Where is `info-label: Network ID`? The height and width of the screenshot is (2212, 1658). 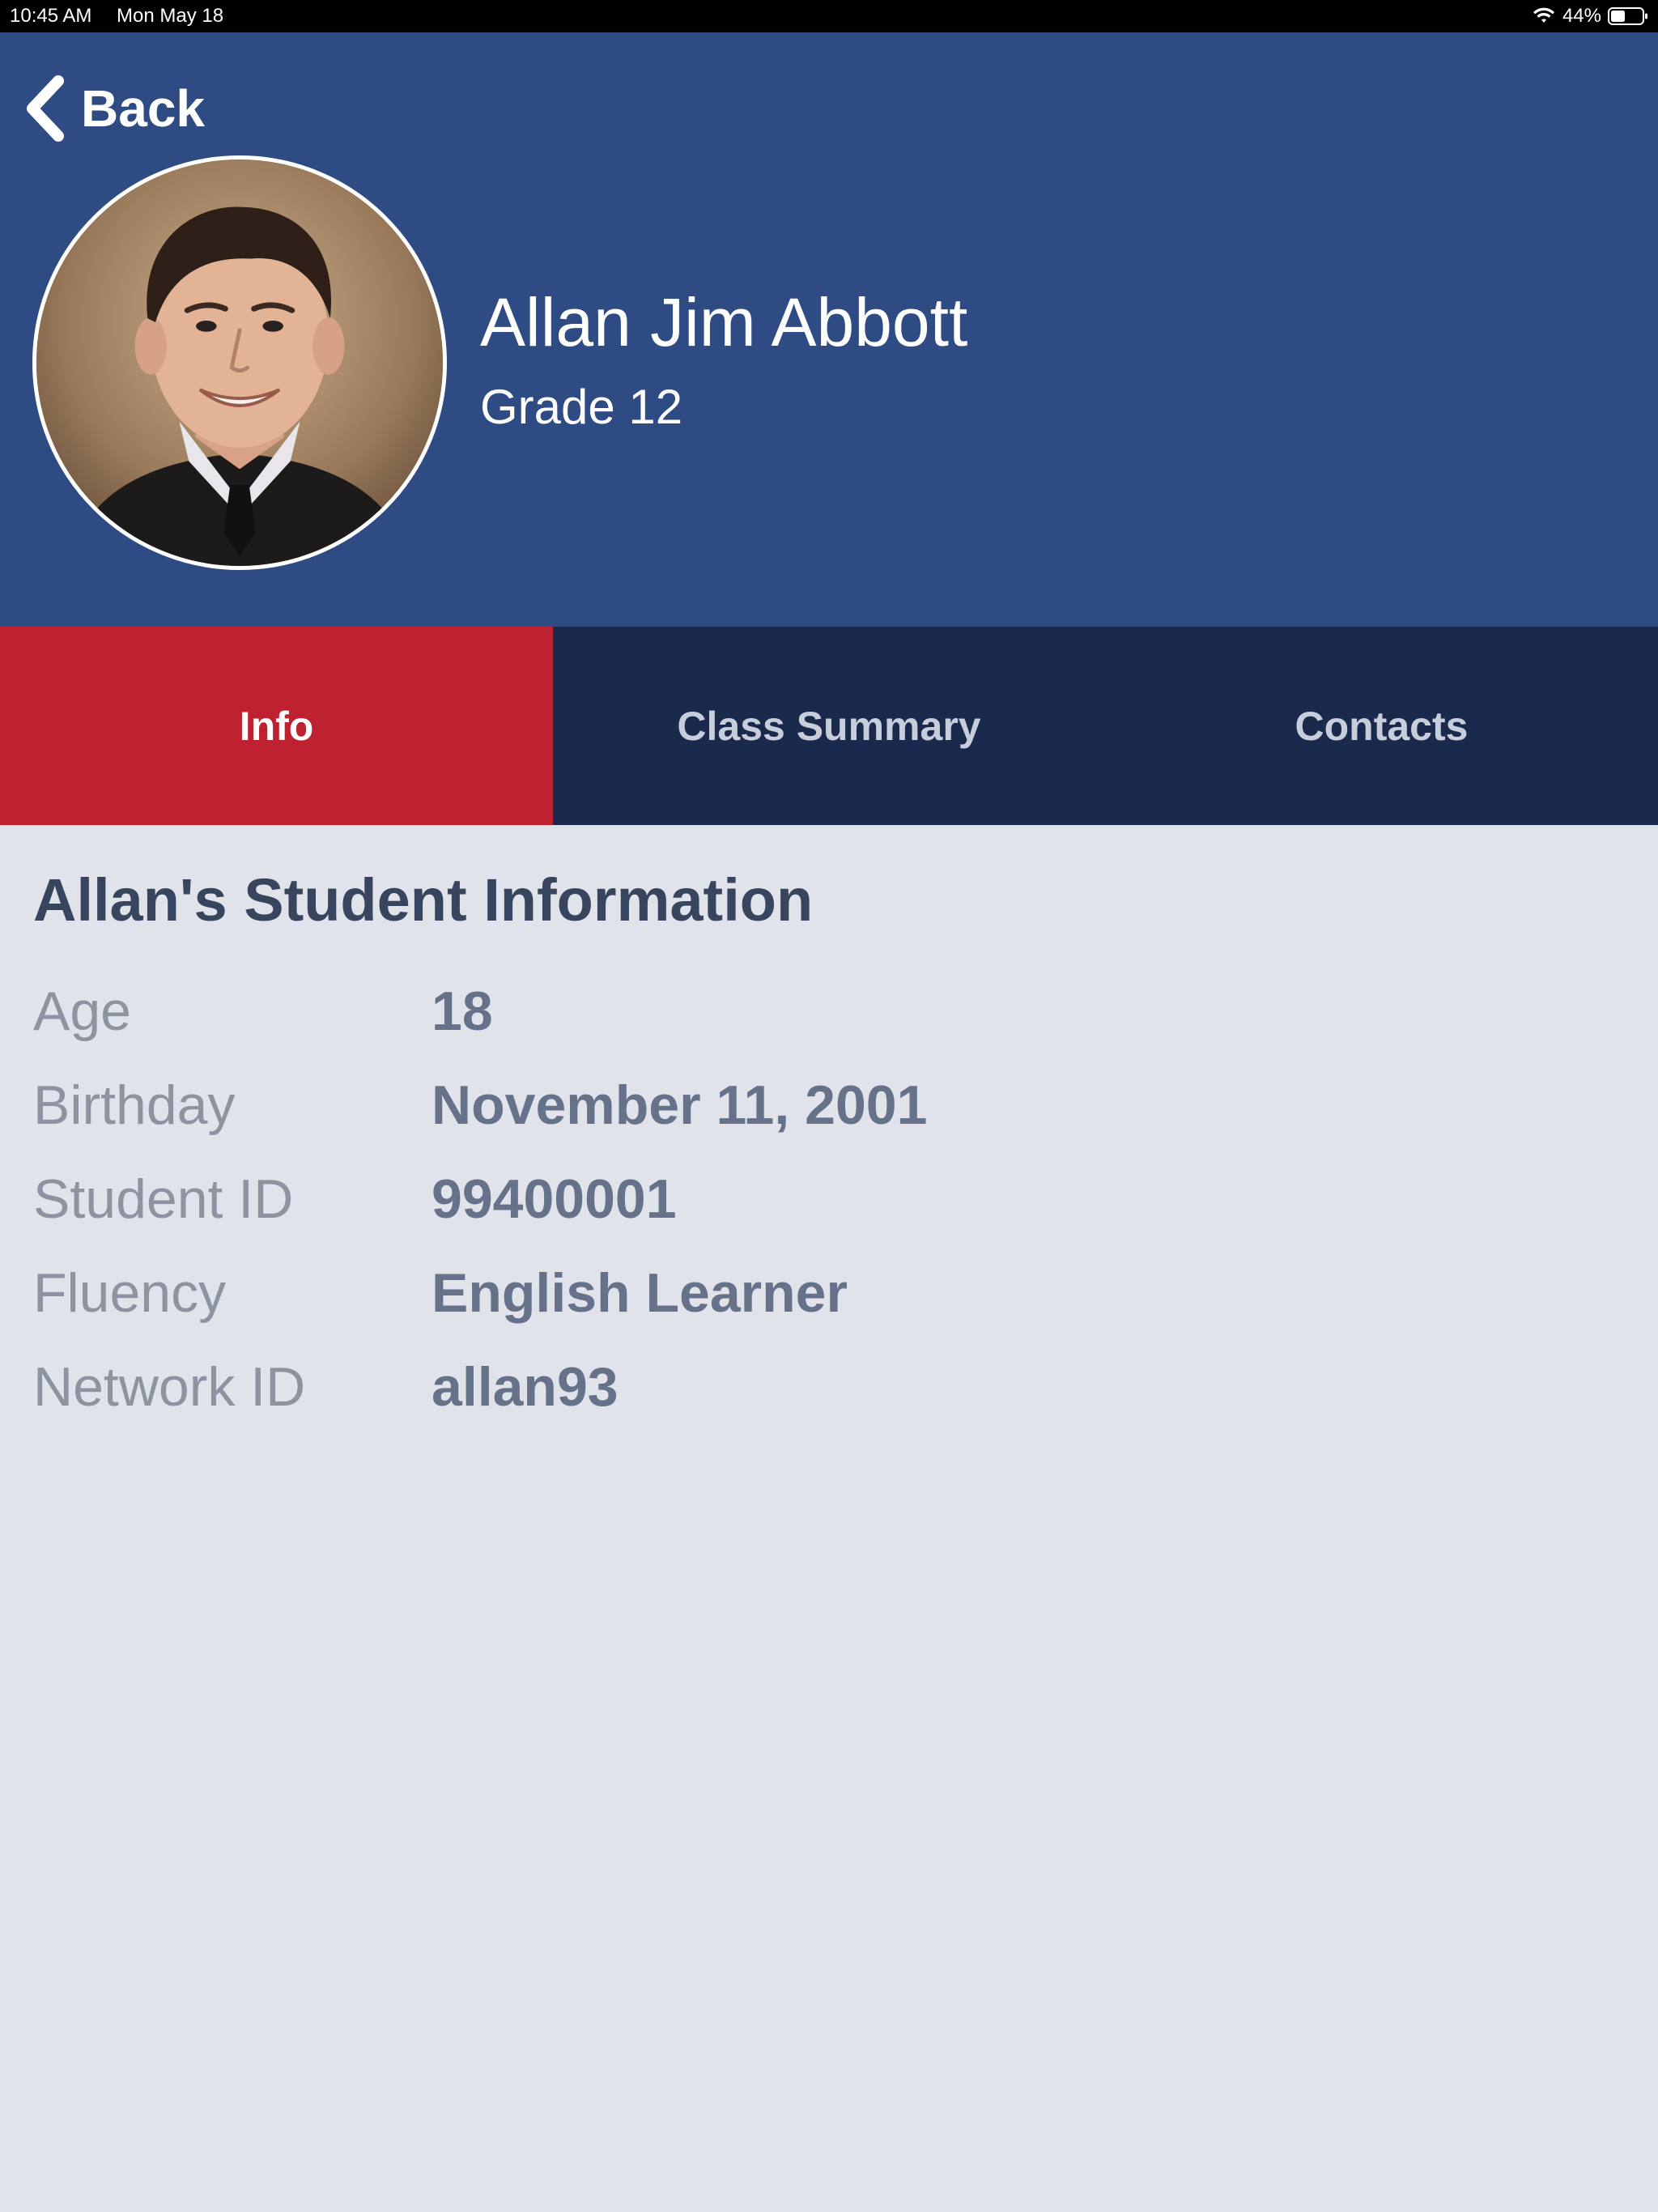 info-label: Network ID is located at coordinates (169, 1387).